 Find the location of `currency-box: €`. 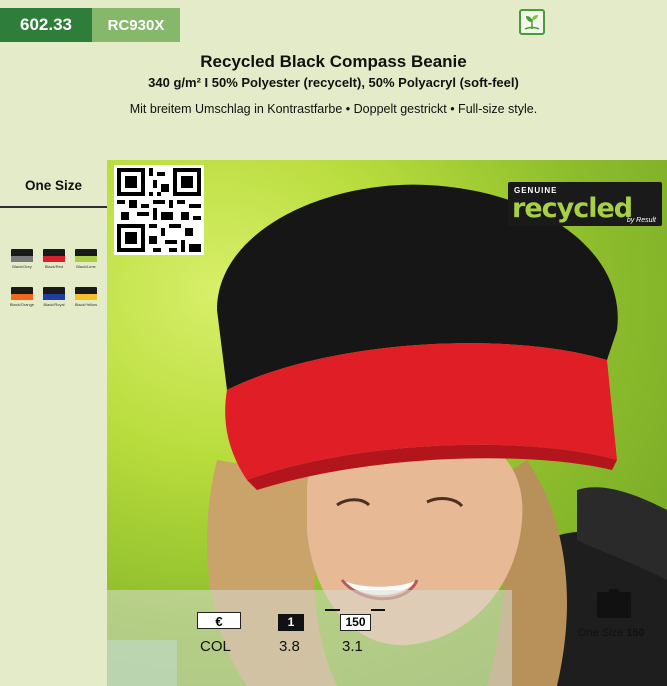

currency-box: € is located at coordinates (219, 620).